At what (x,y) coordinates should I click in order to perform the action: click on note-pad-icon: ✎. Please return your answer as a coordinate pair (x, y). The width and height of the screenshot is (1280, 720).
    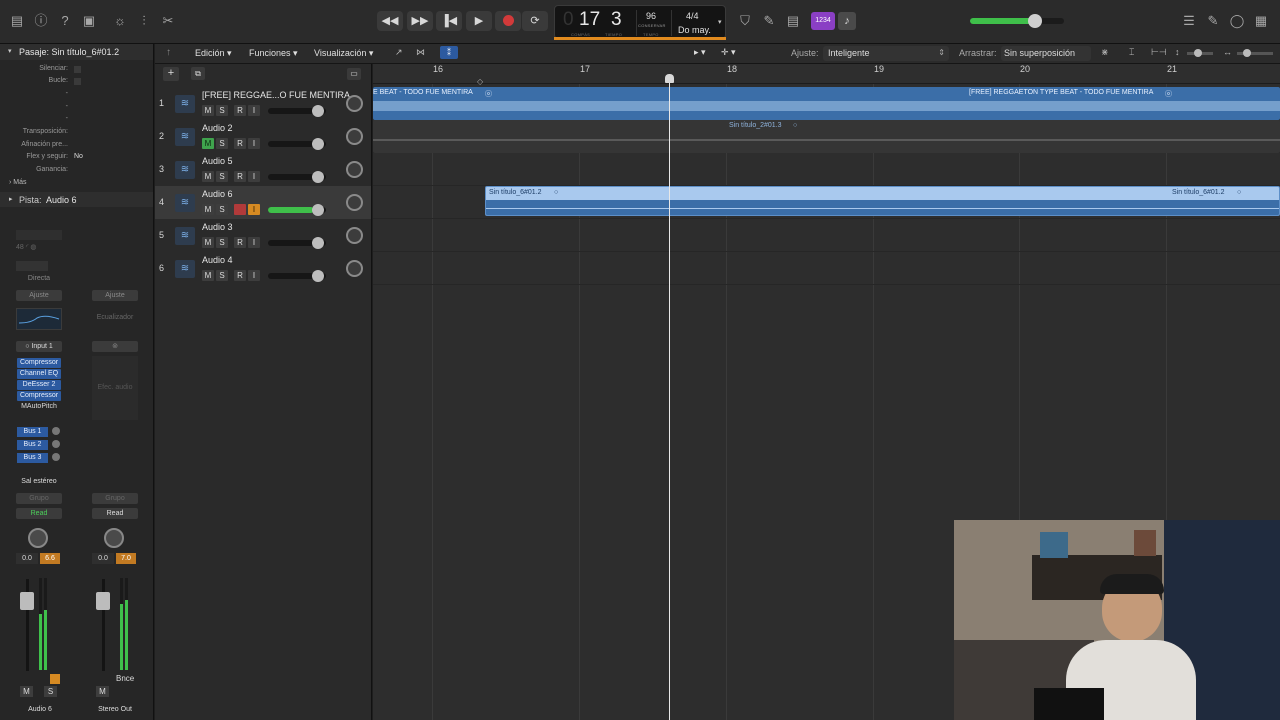
    Looking at the image, I should click on (1213, 21).